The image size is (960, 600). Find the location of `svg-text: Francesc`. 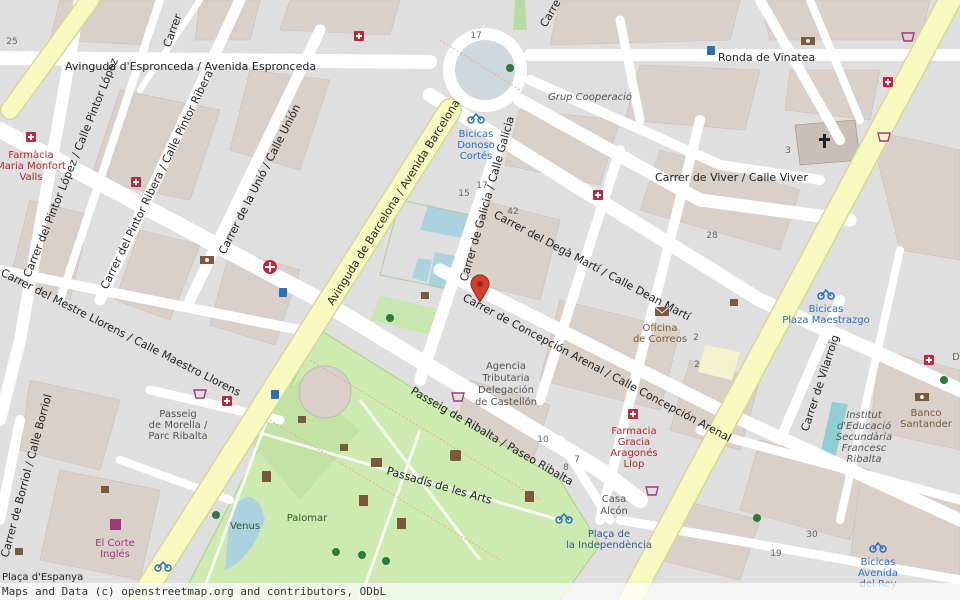

svg-text: Francesc is located at coordinates (864, 448).